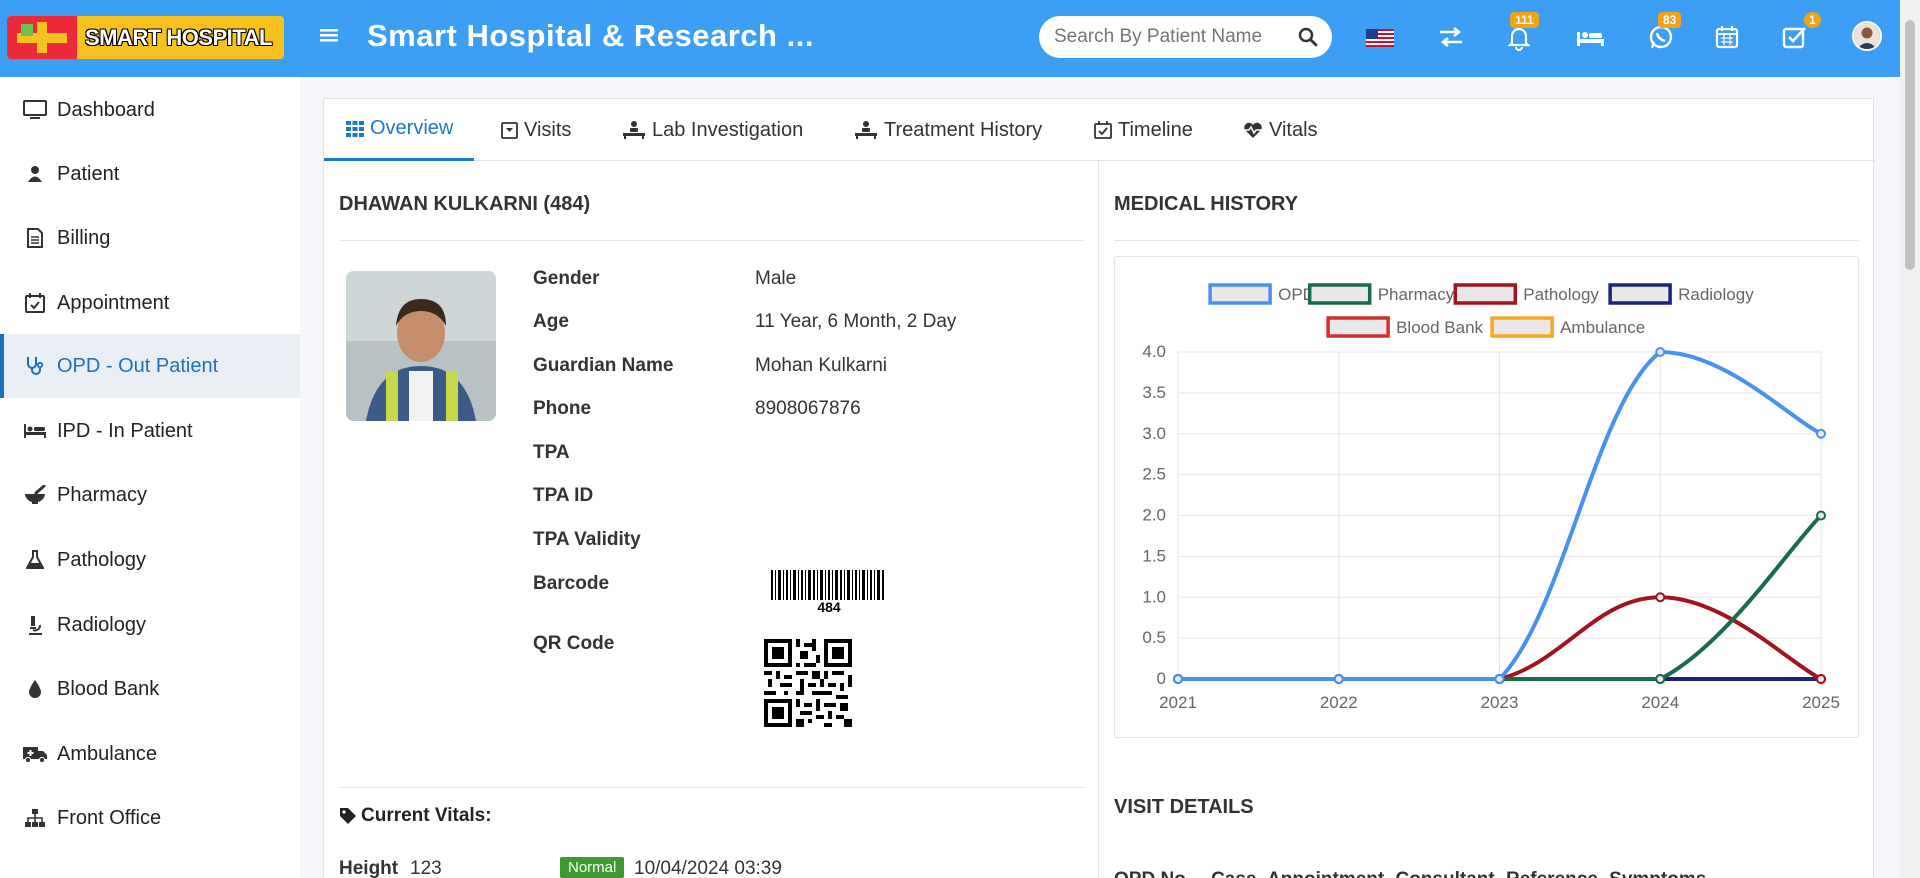 The height and width of the screenshot is (878, 1920). What do you see at coordinates (101, 559) in the screenshot?
I see `sidebar-item-label: Pathology` at bounding box center [101, 559].